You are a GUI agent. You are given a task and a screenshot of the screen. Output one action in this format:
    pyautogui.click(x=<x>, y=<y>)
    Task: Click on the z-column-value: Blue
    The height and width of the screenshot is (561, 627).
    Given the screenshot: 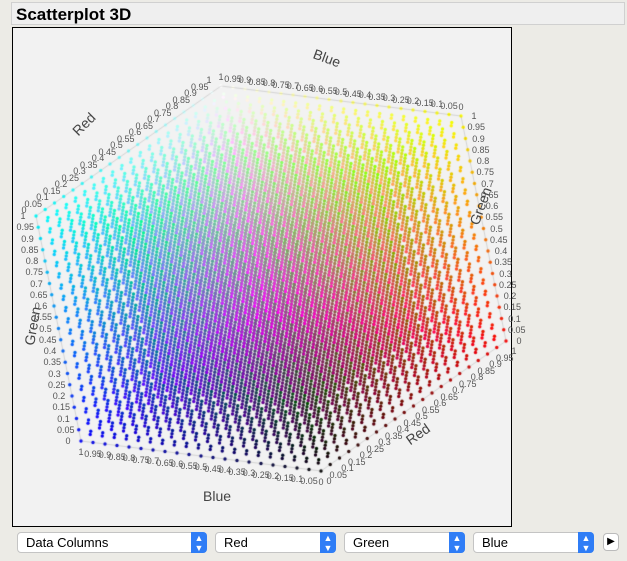 What is the action you would take?
    pyautogui.click(x=495, y=542)
    